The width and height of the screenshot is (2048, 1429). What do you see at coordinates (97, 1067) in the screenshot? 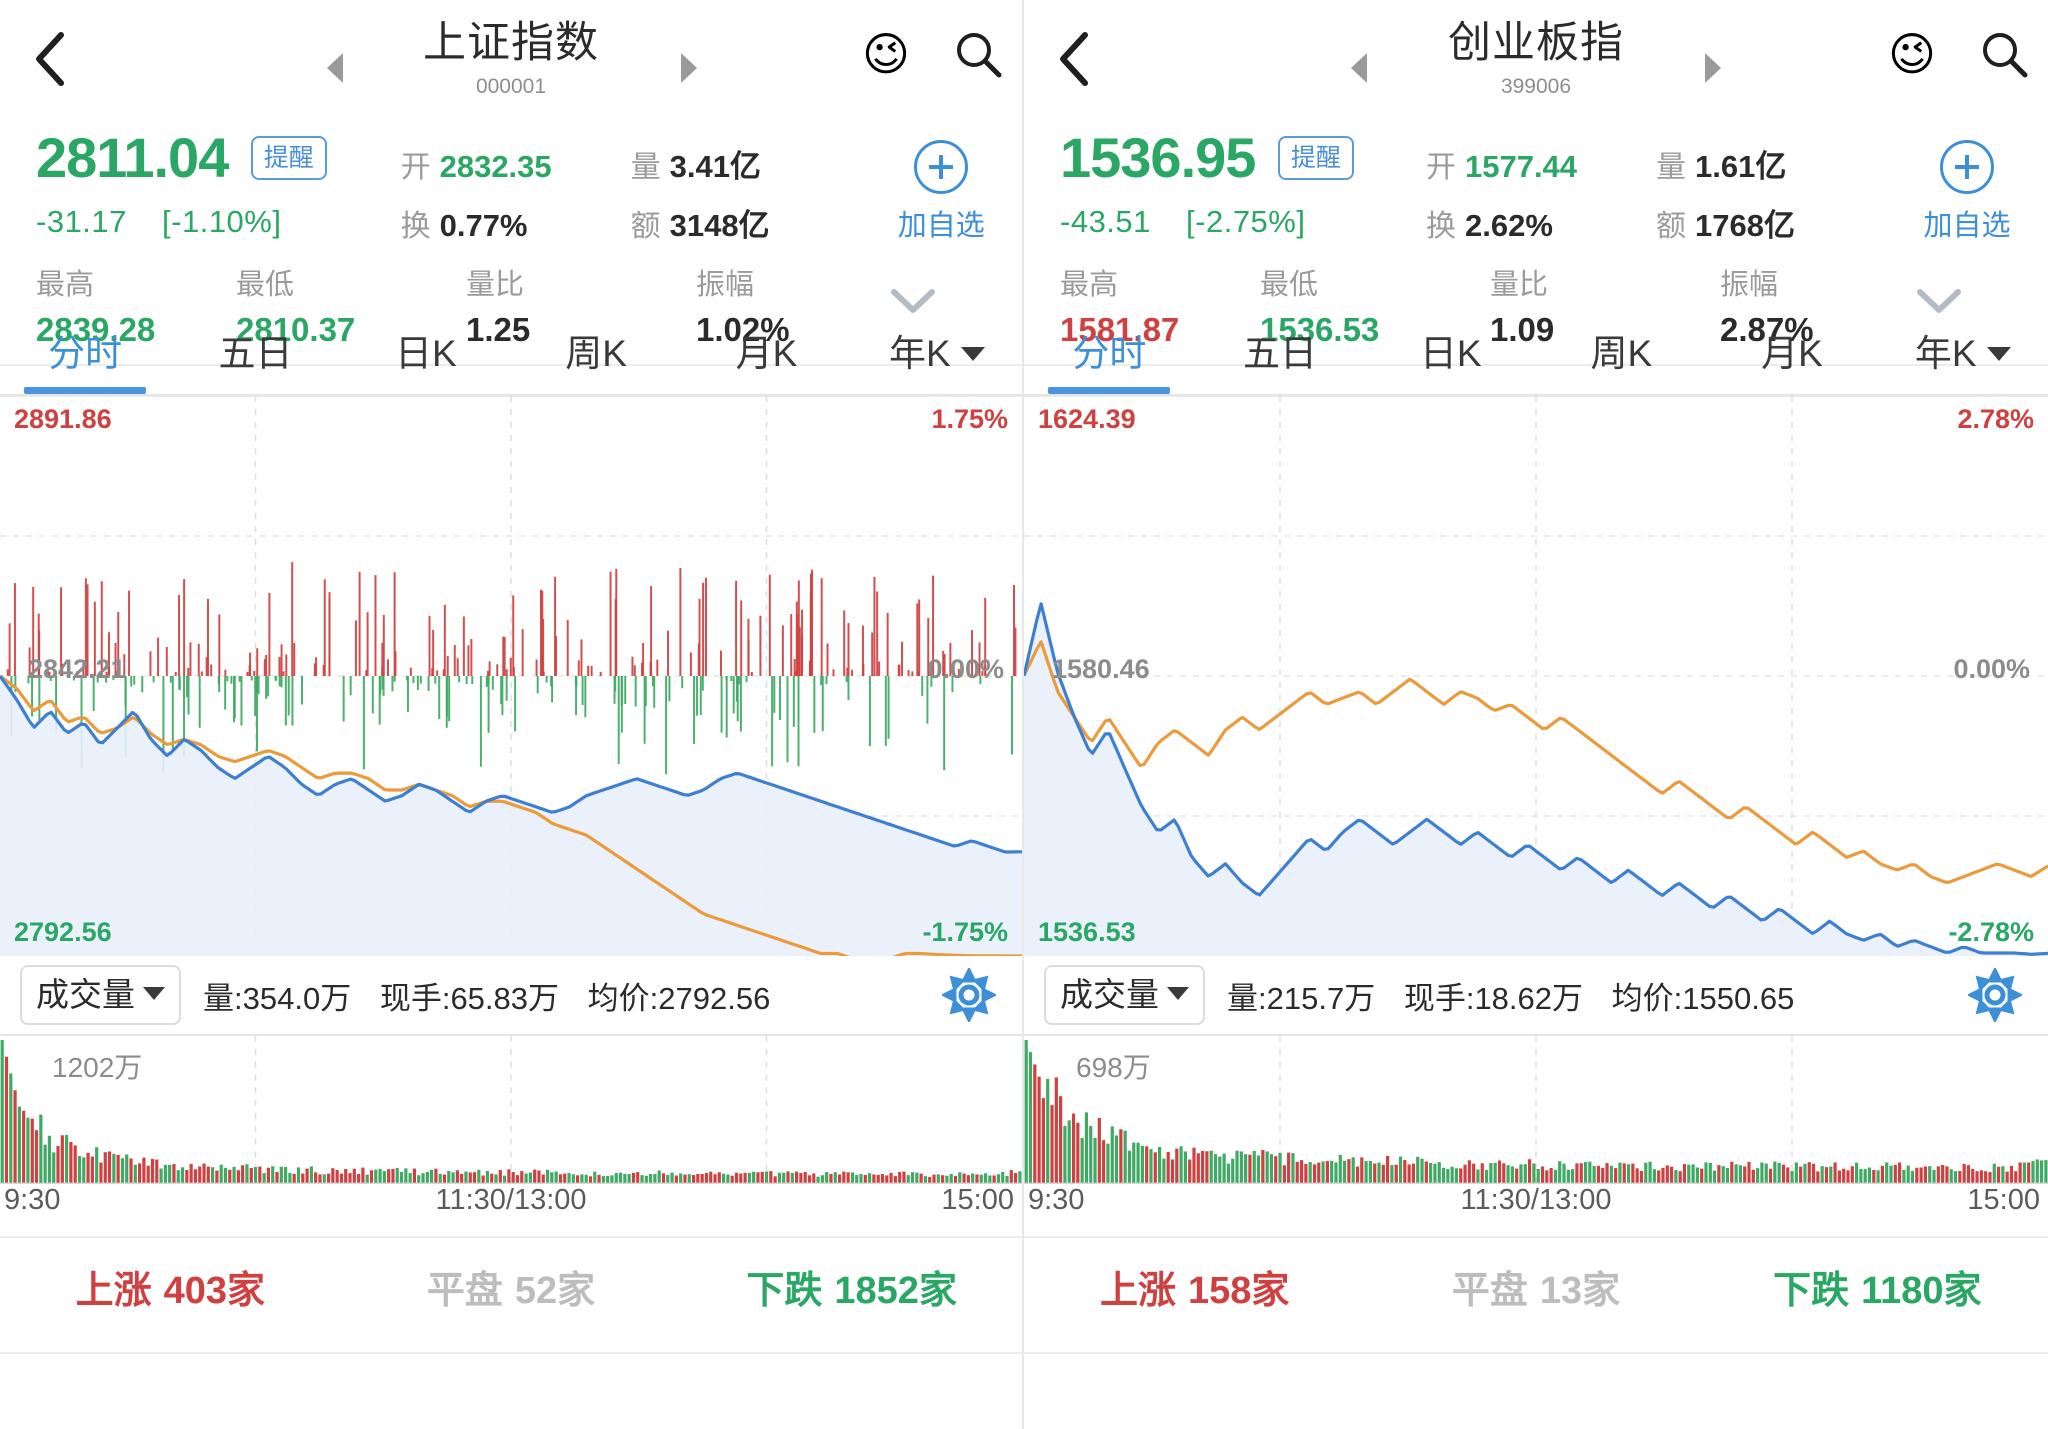
I see `volume-max-label: 1202万` at bounding box center [97, 1067].